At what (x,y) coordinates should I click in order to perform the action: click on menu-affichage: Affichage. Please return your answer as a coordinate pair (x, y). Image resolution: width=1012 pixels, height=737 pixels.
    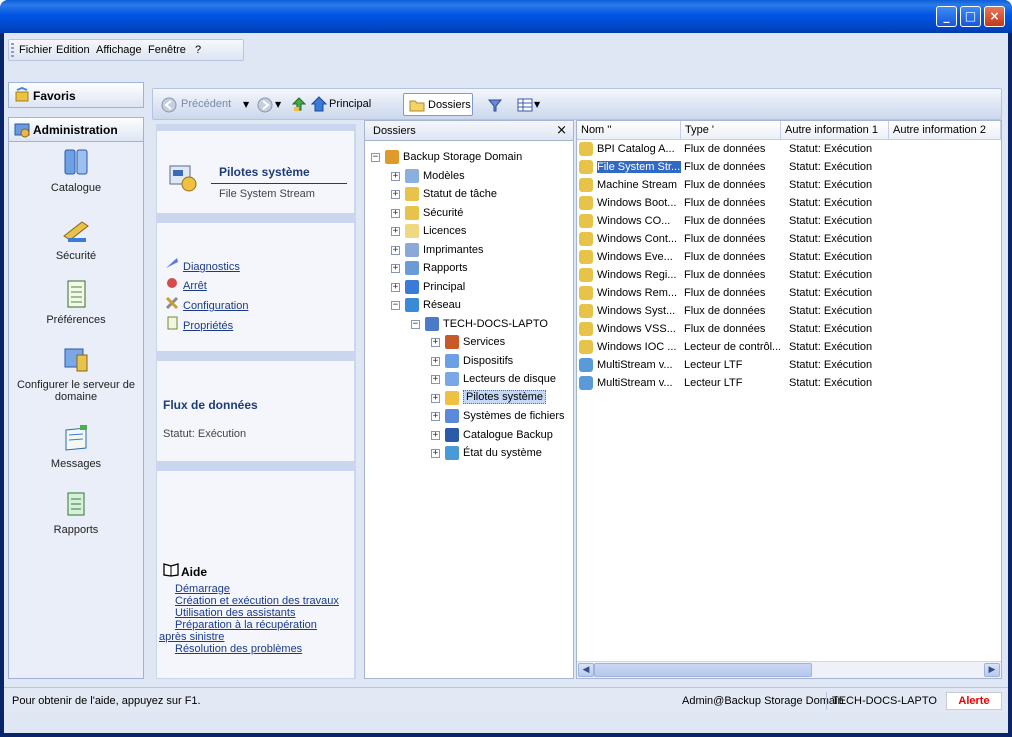
    Looking at the image, I should click on (119, 50).